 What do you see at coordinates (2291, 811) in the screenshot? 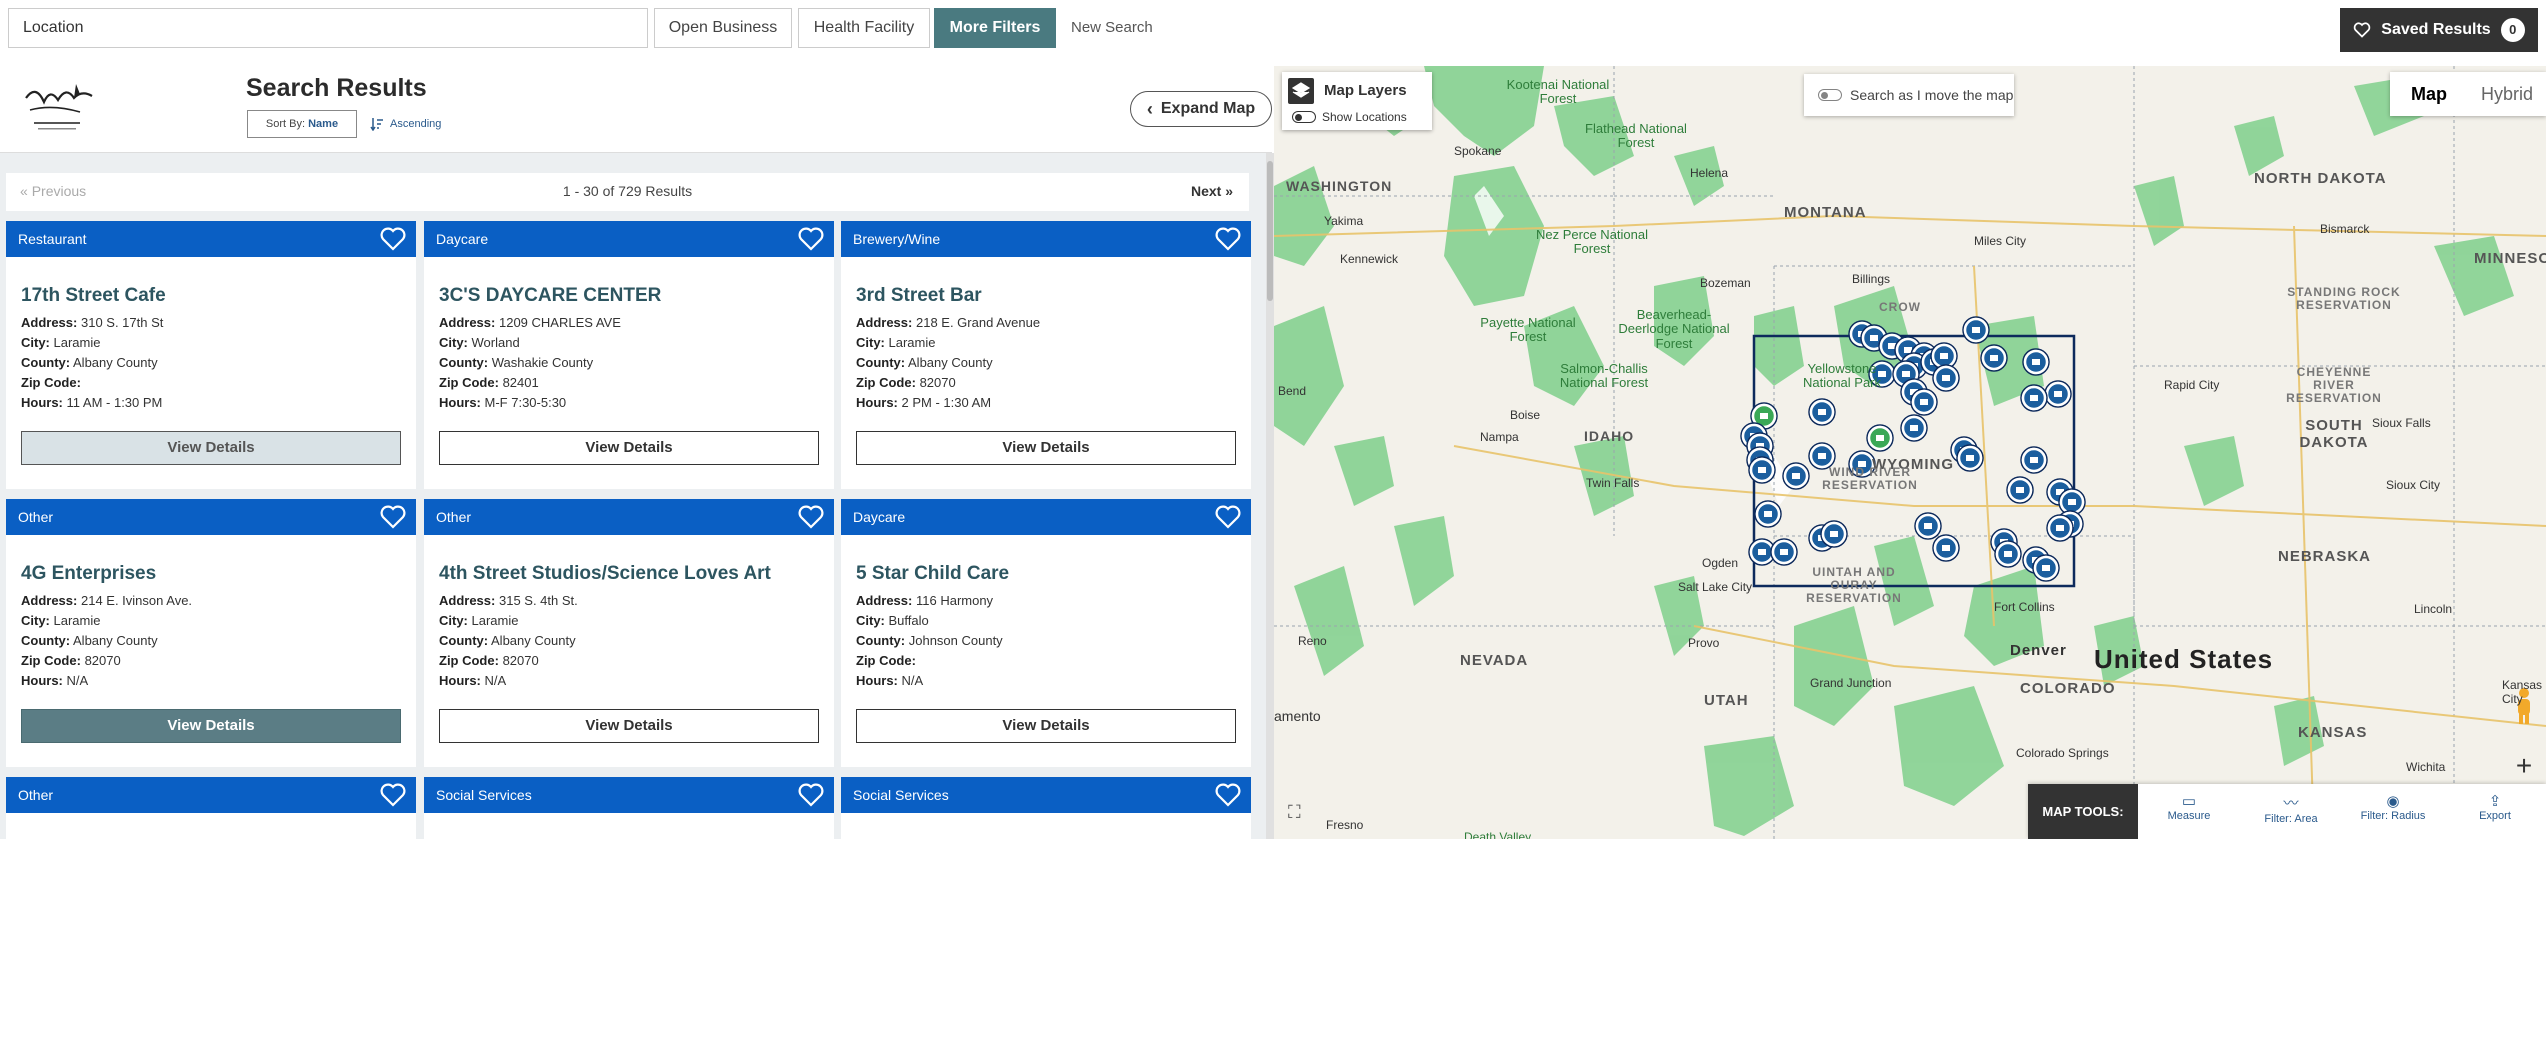
I see `filter-area-tool: 〰 Filter: Area` at bounding box center [2291, 811].